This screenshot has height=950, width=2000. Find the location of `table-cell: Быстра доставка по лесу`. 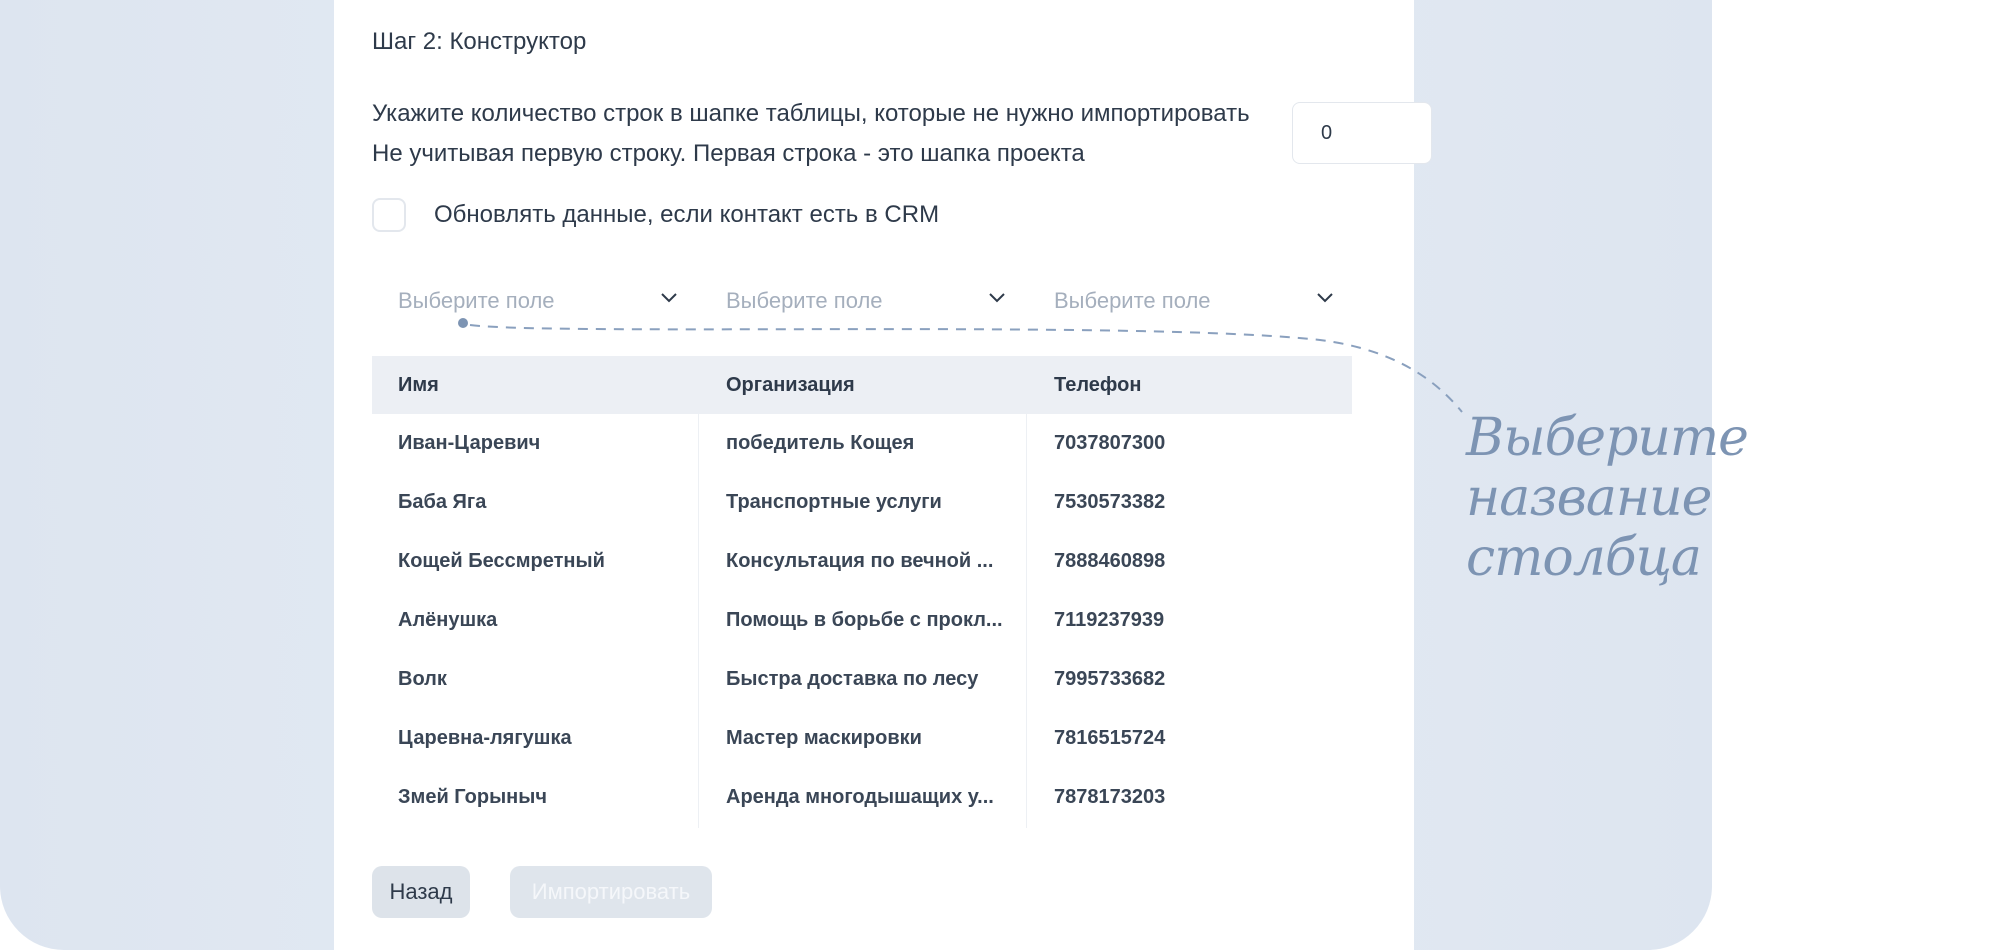

table-cell: Быстра доставка по лесу is located at coordinates (852, 679).